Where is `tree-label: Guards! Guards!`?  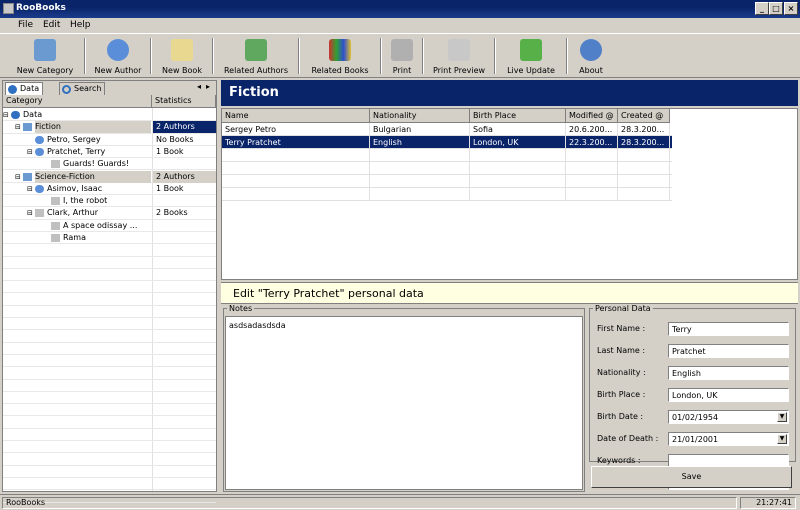 tree-label: Guards! Guards! is located at coordinates (96, 164).